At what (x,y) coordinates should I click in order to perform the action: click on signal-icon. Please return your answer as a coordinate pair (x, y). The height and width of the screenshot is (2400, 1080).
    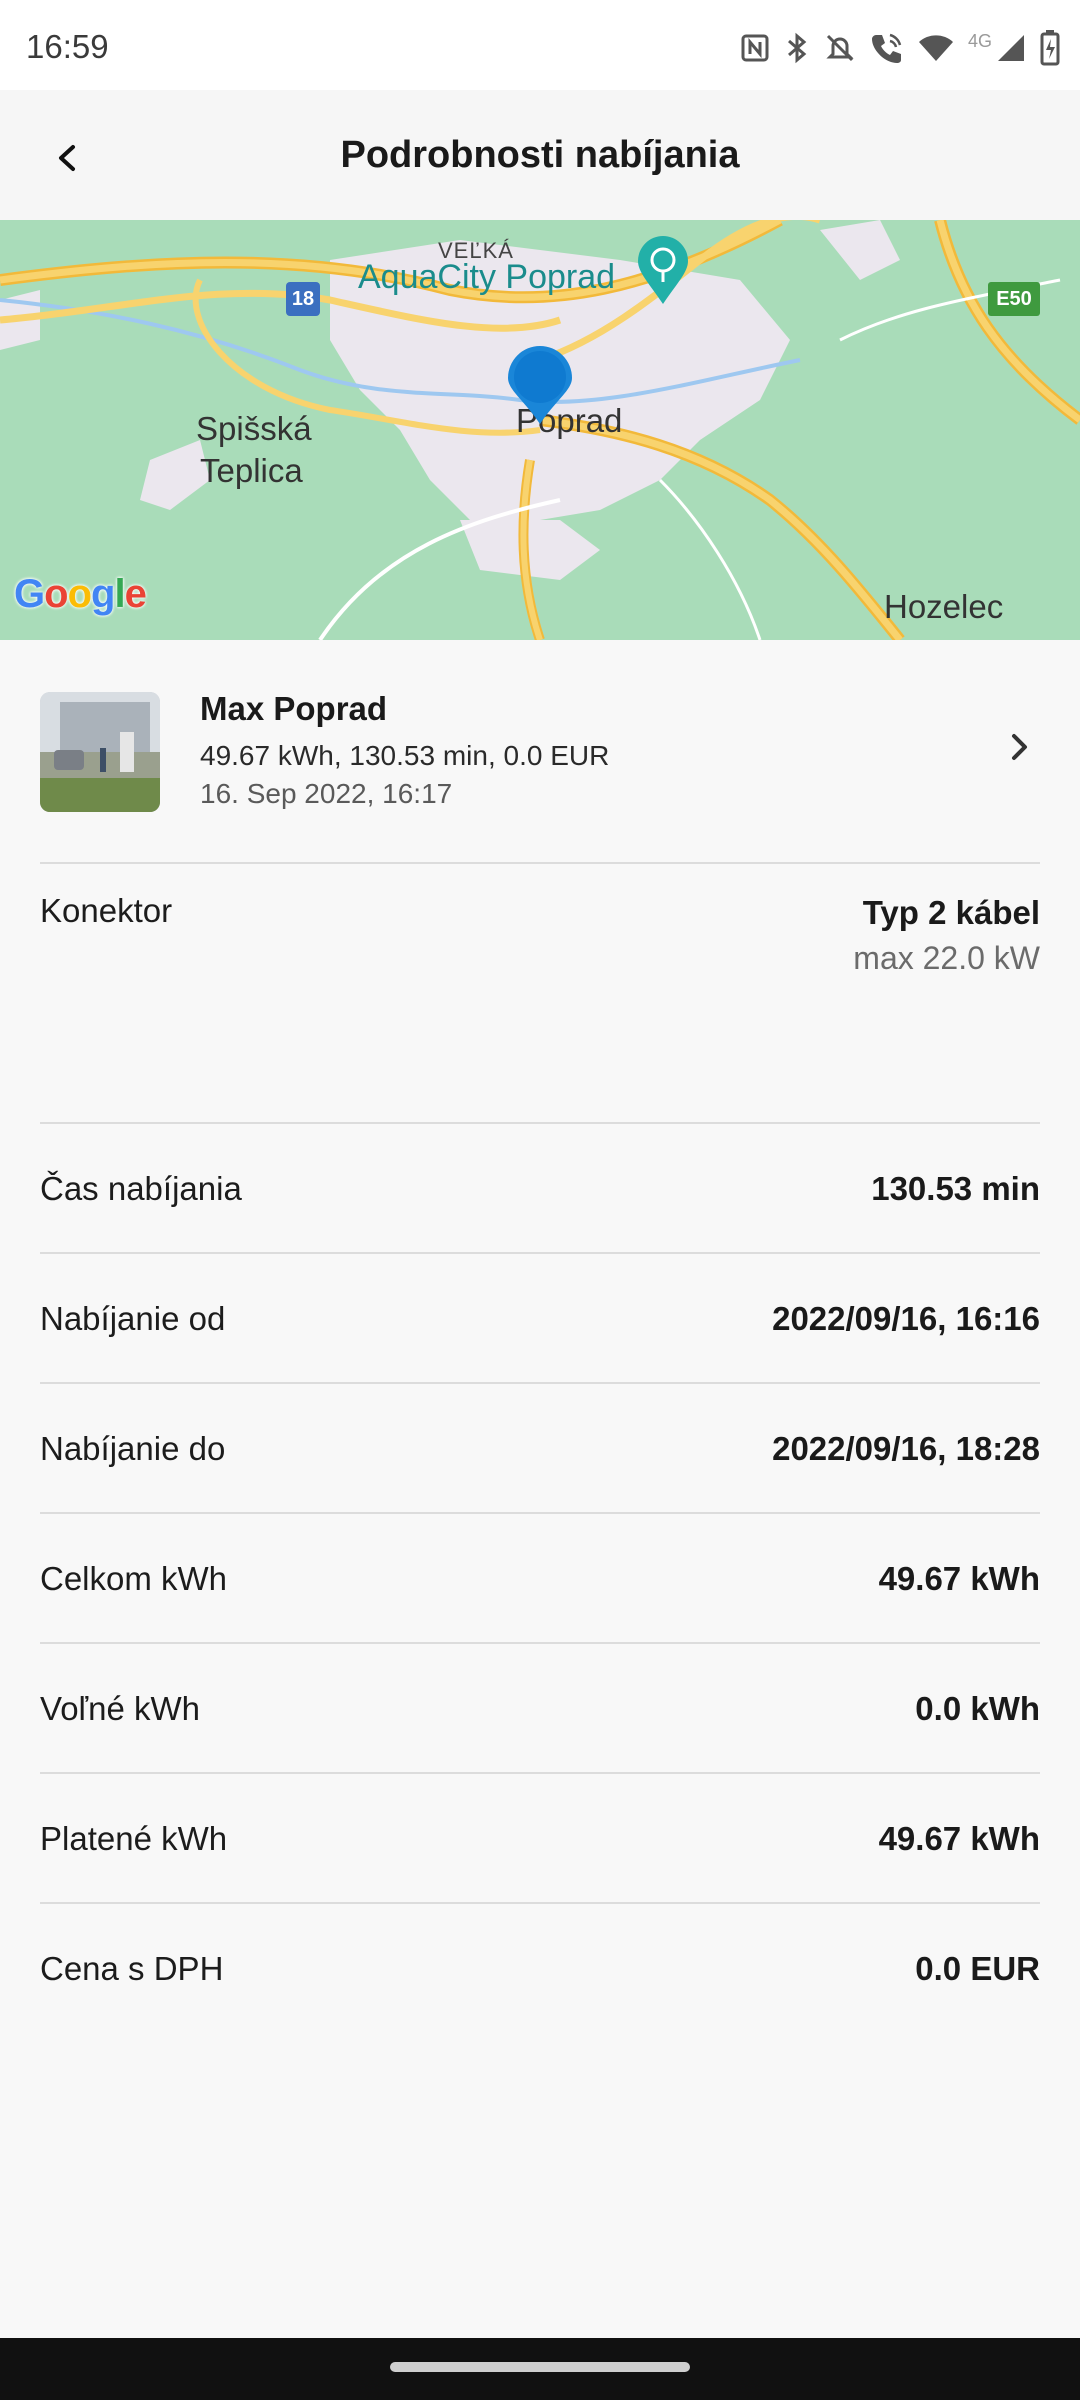
    Looking at the image, I should click on (1011, 48).